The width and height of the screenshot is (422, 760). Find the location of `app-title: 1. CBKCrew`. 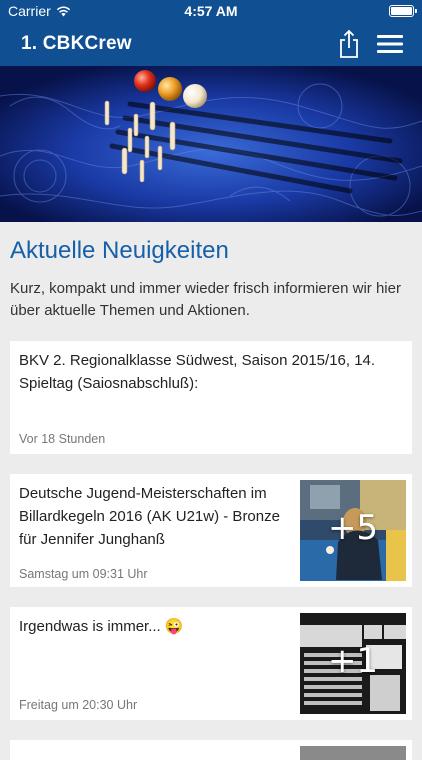

app-title: 1. CBKCrew is located at coordinates (76, 43).